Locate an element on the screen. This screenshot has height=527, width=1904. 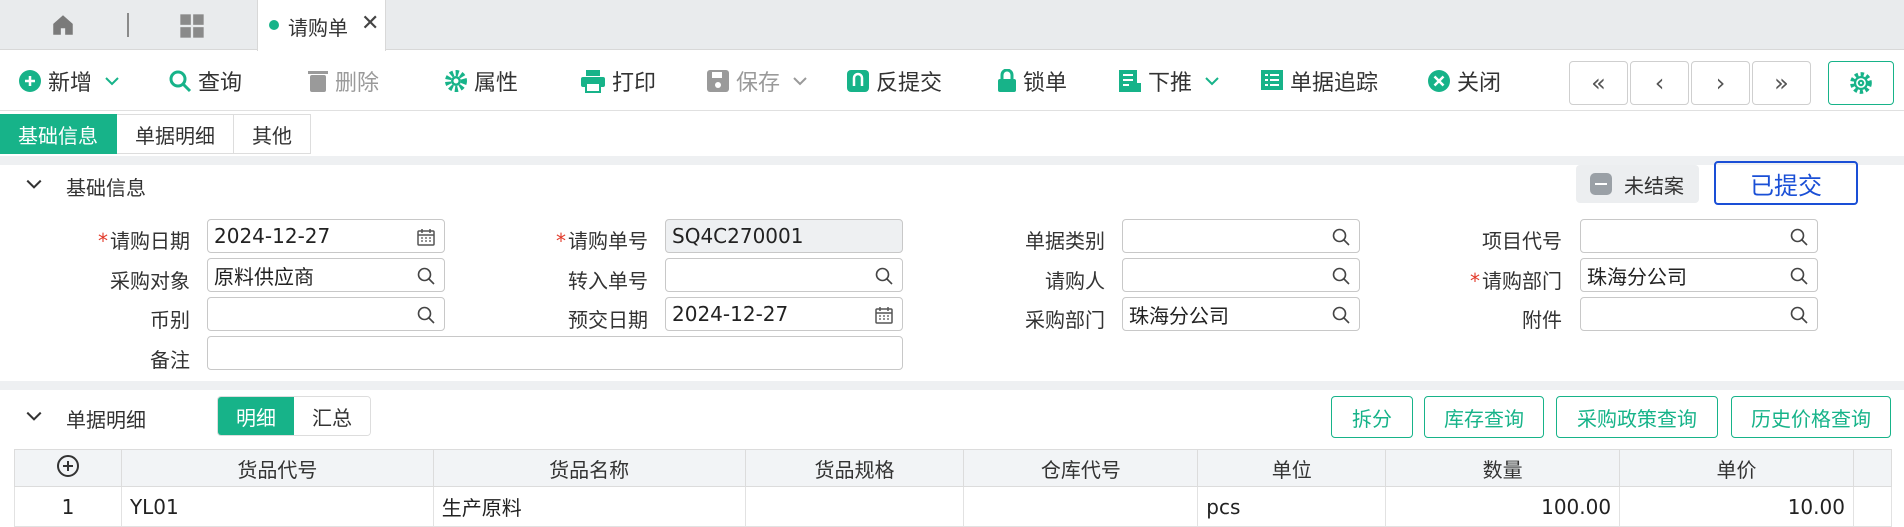
requester-field is located at coordinates (1241, 275).